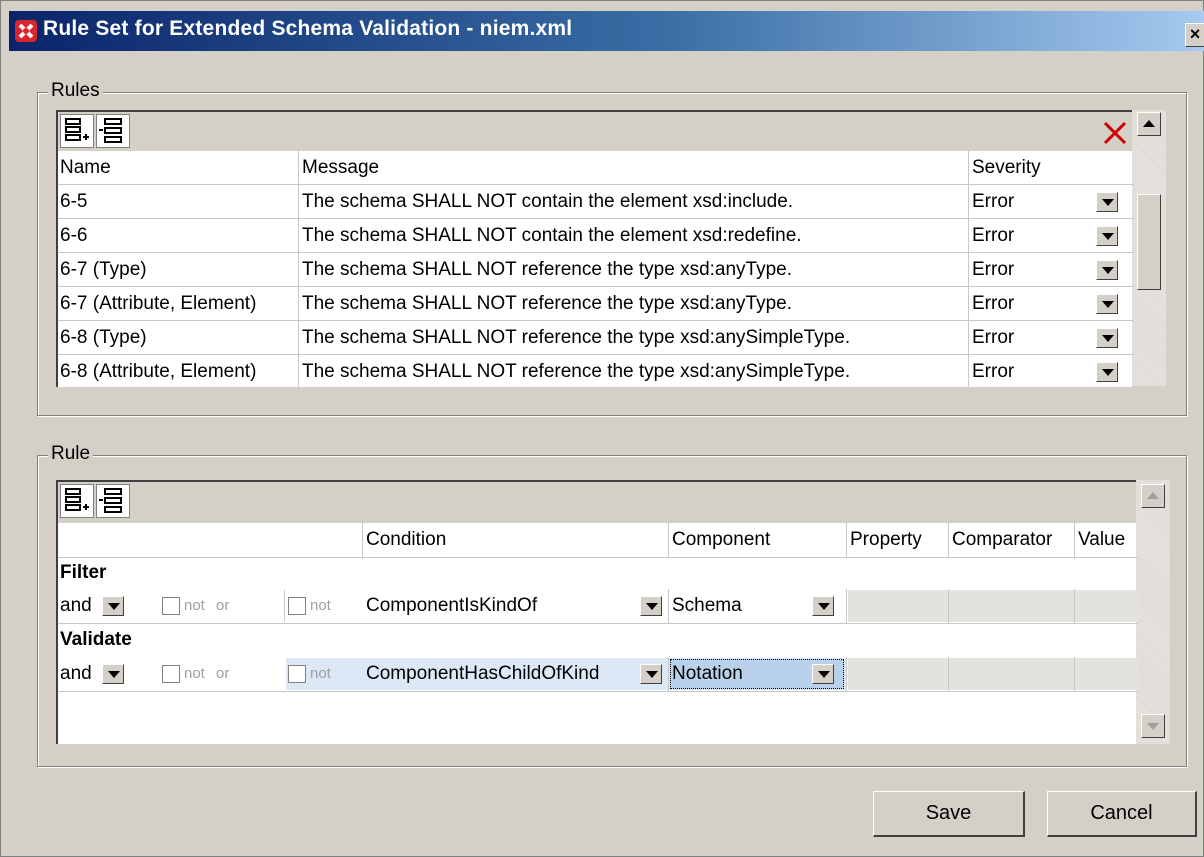  I want to click on rule-name: 6-7 (Type), so click(178, 269).